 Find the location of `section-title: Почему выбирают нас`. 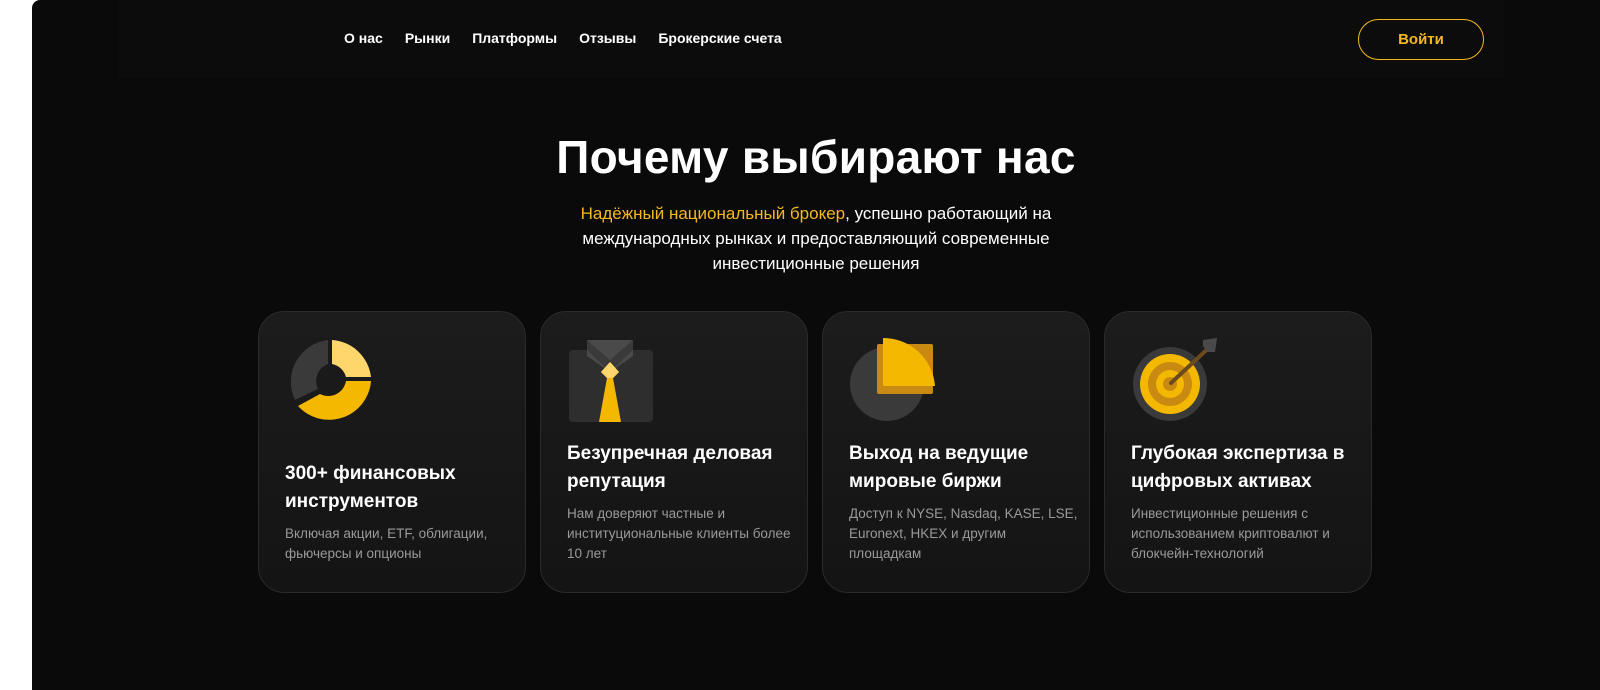

section-title: Почему выбирают нас is located at coordinates (816, 157).